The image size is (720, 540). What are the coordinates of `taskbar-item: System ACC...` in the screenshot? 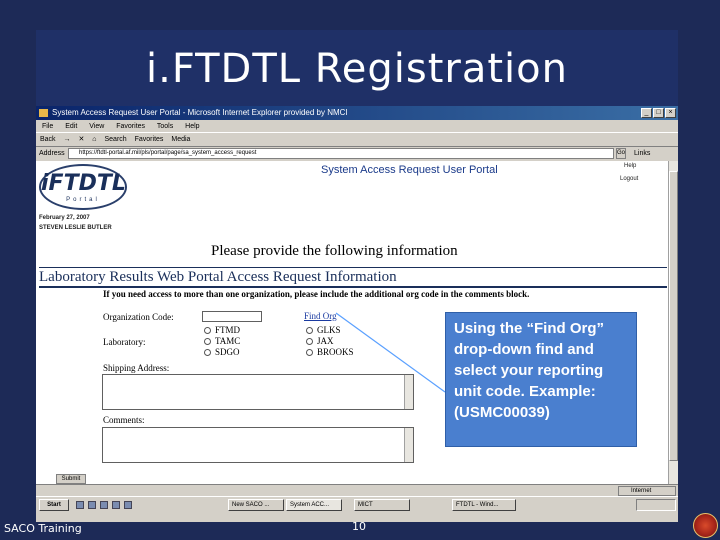 It's located at (314, 505).